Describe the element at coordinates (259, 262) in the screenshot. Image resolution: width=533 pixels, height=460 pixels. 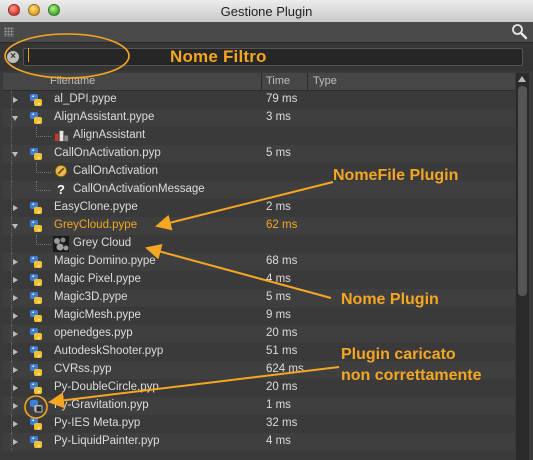
I see `plugin-row: Magic Domino.pype 68 ms` at that location.